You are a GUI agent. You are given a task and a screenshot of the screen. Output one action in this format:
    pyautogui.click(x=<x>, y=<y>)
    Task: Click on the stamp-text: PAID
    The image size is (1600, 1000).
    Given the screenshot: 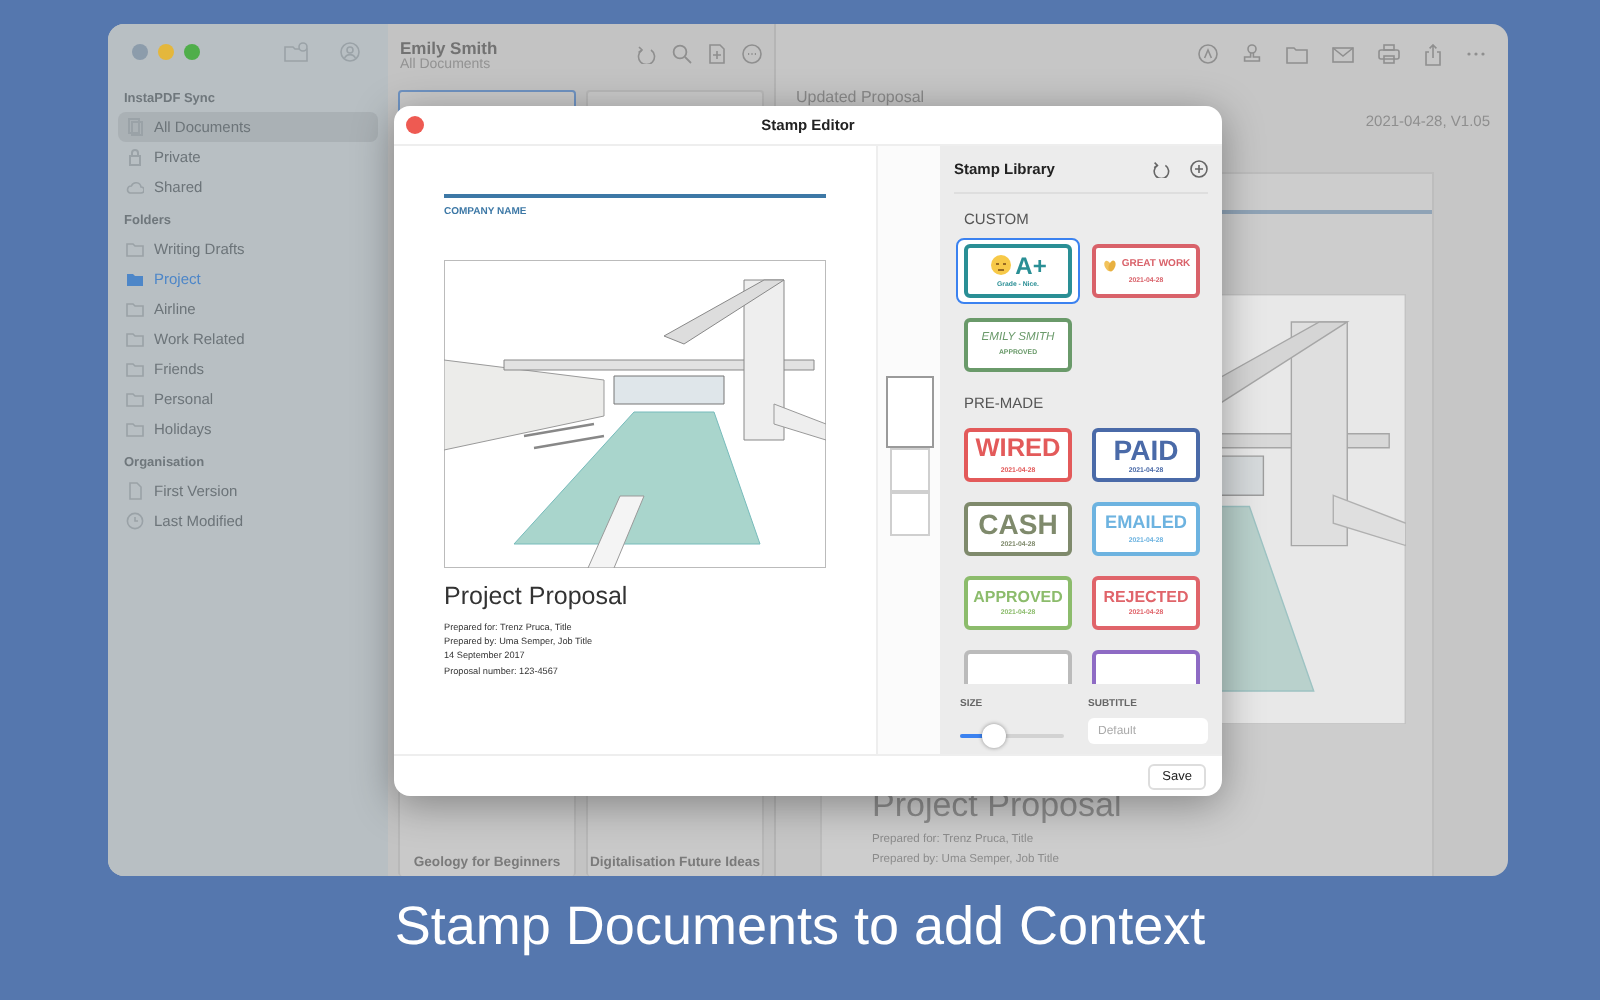 What is the action you would take?
    pyautogui.click(x=1146, y=449)
    